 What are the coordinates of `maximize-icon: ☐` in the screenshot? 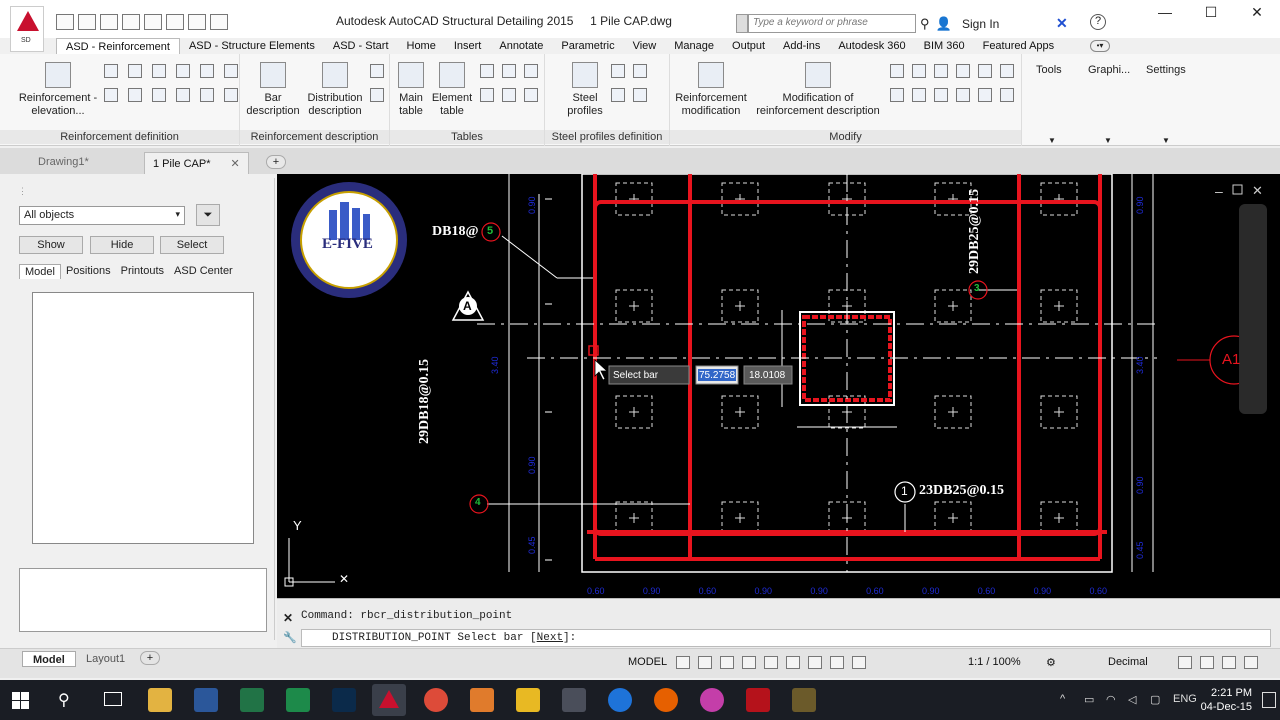 It's located at (1211, 12).